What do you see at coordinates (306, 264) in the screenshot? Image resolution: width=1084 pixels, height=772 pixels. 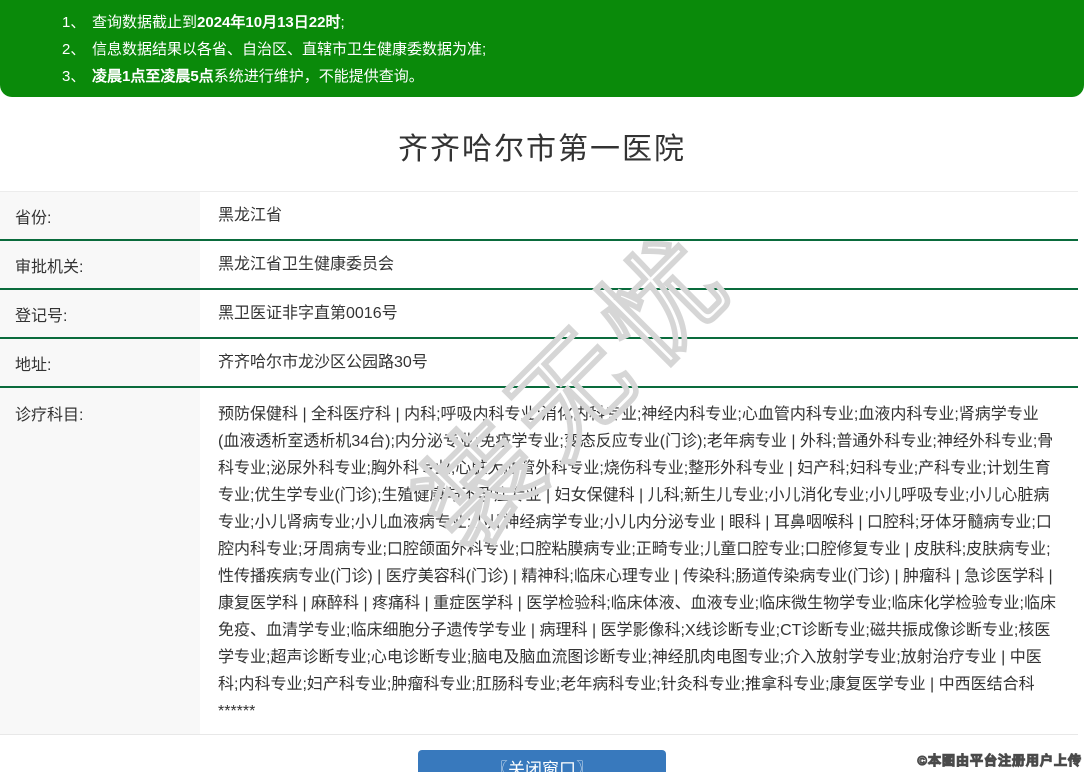 I see `row-value: 黑龙江省卫生健康委员会` at bounding box center [306, 264].